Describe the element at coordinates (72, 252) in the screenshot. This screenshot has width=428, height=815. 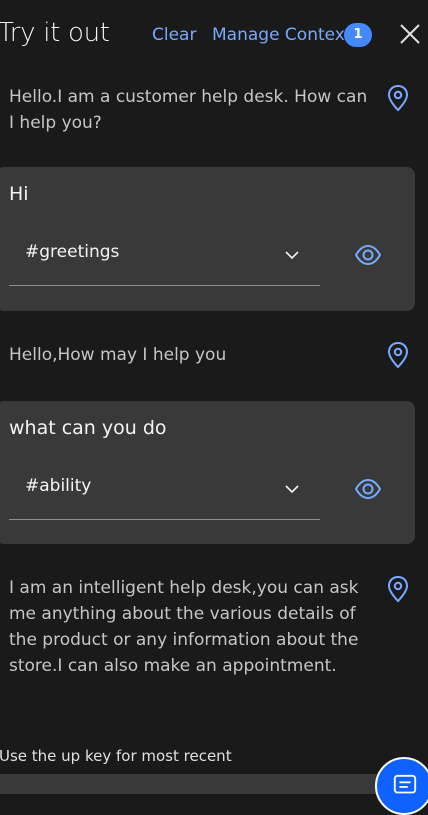
I see `intent-value: #greetings` at that location.